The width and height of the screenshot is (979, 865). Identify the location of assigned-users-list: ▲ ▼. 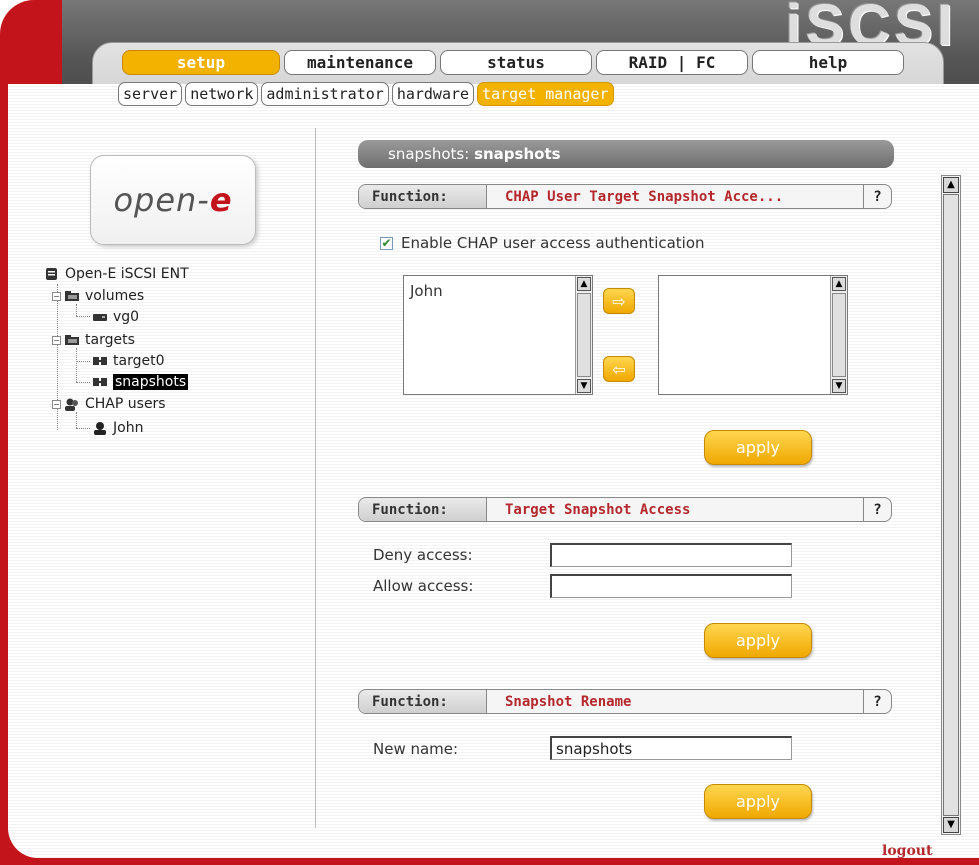
(753, 335).